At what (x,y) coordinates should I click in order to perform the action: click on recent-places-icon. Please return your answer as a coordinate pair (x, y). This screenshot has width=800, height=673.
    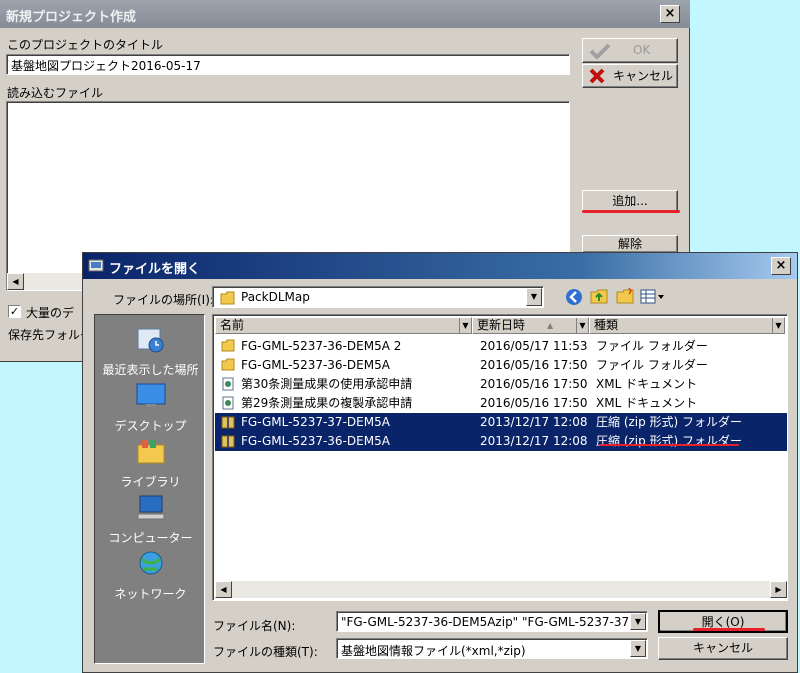
    Looking at the image, I should click on (150, 340).